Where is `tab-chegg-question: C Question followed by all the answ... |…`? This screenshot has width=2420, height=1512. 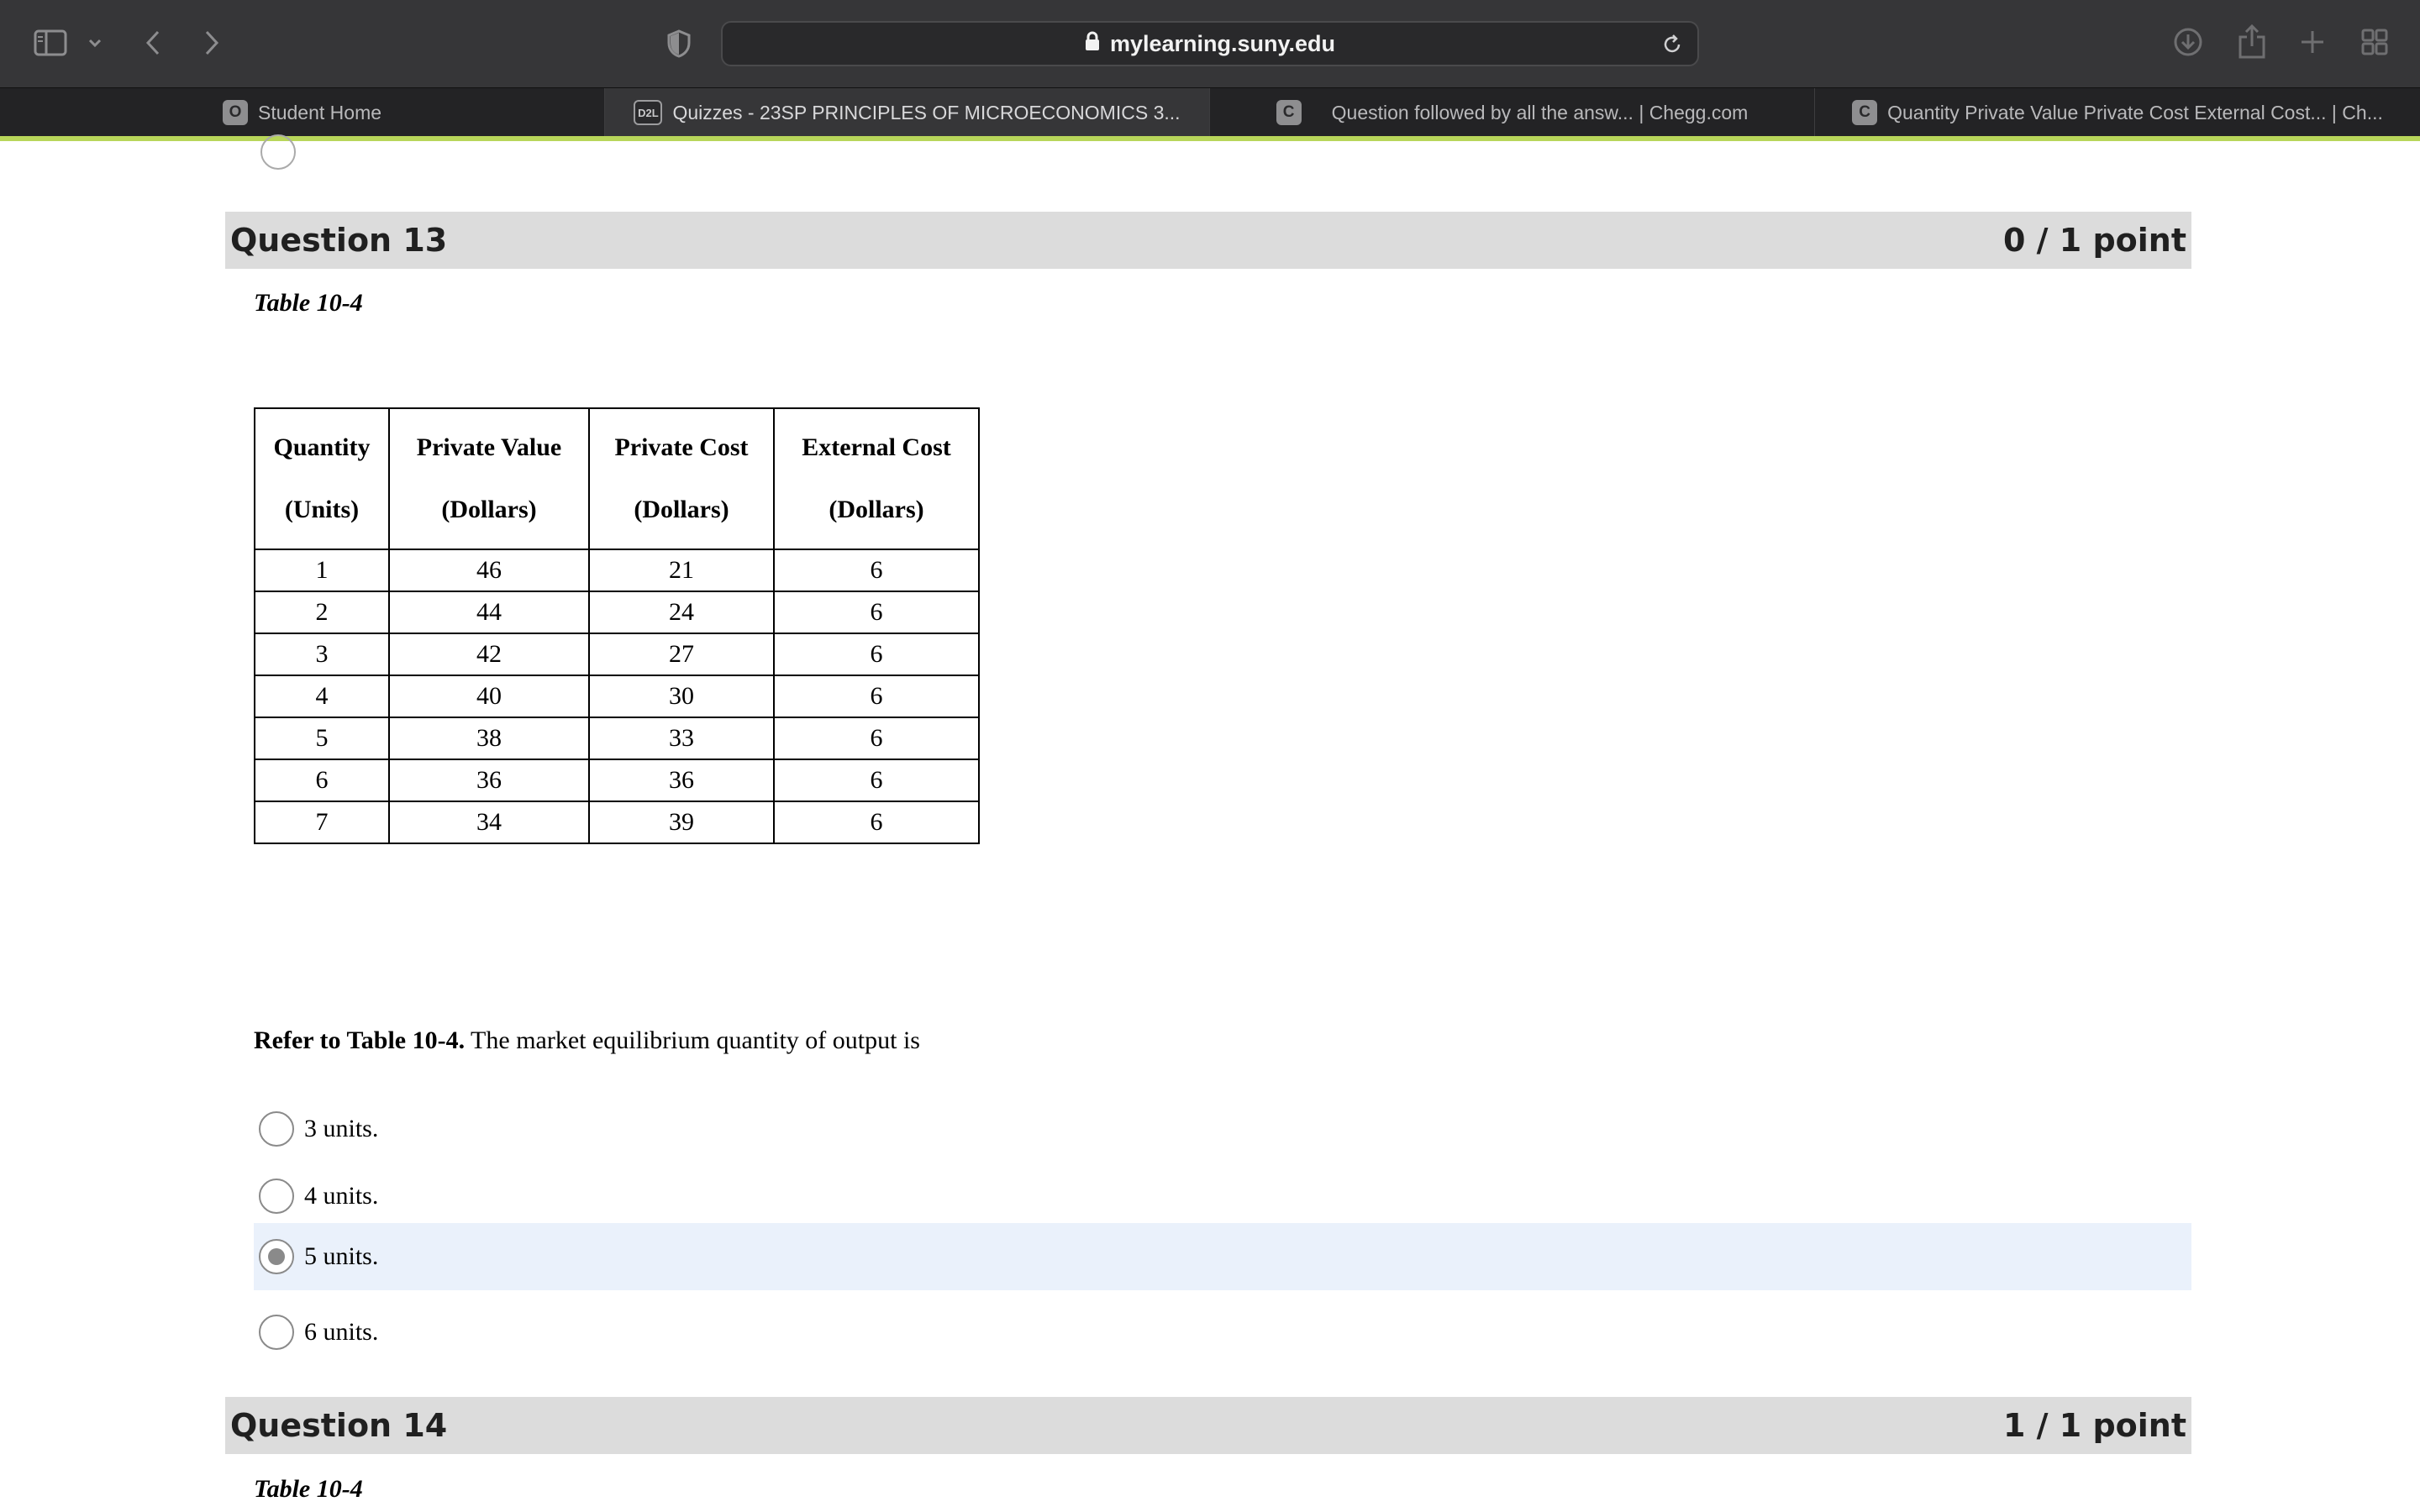
tab-chegg-question: C Question followed by all the answ... |… is located at coordinates (1512, 112).